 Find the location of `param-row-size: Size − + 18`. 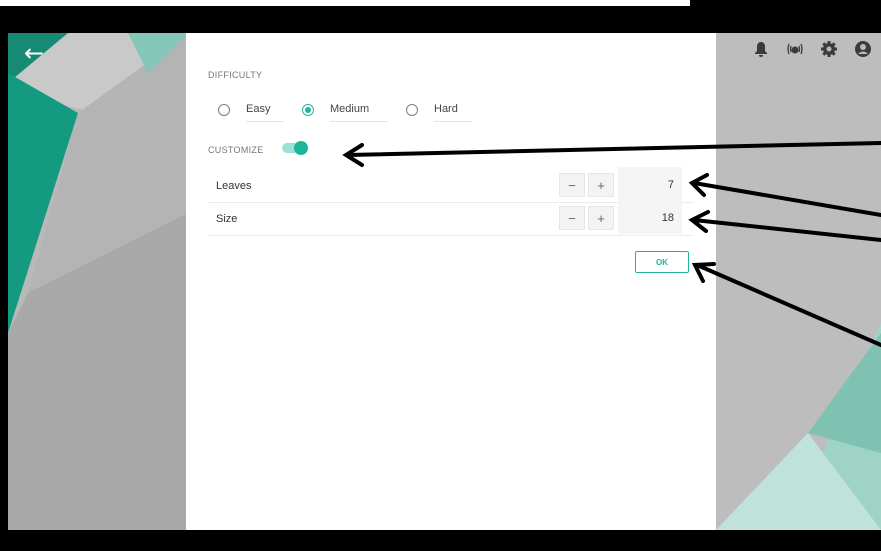

param-row-size: Size − + 18 is located at coordinates (451, 218).